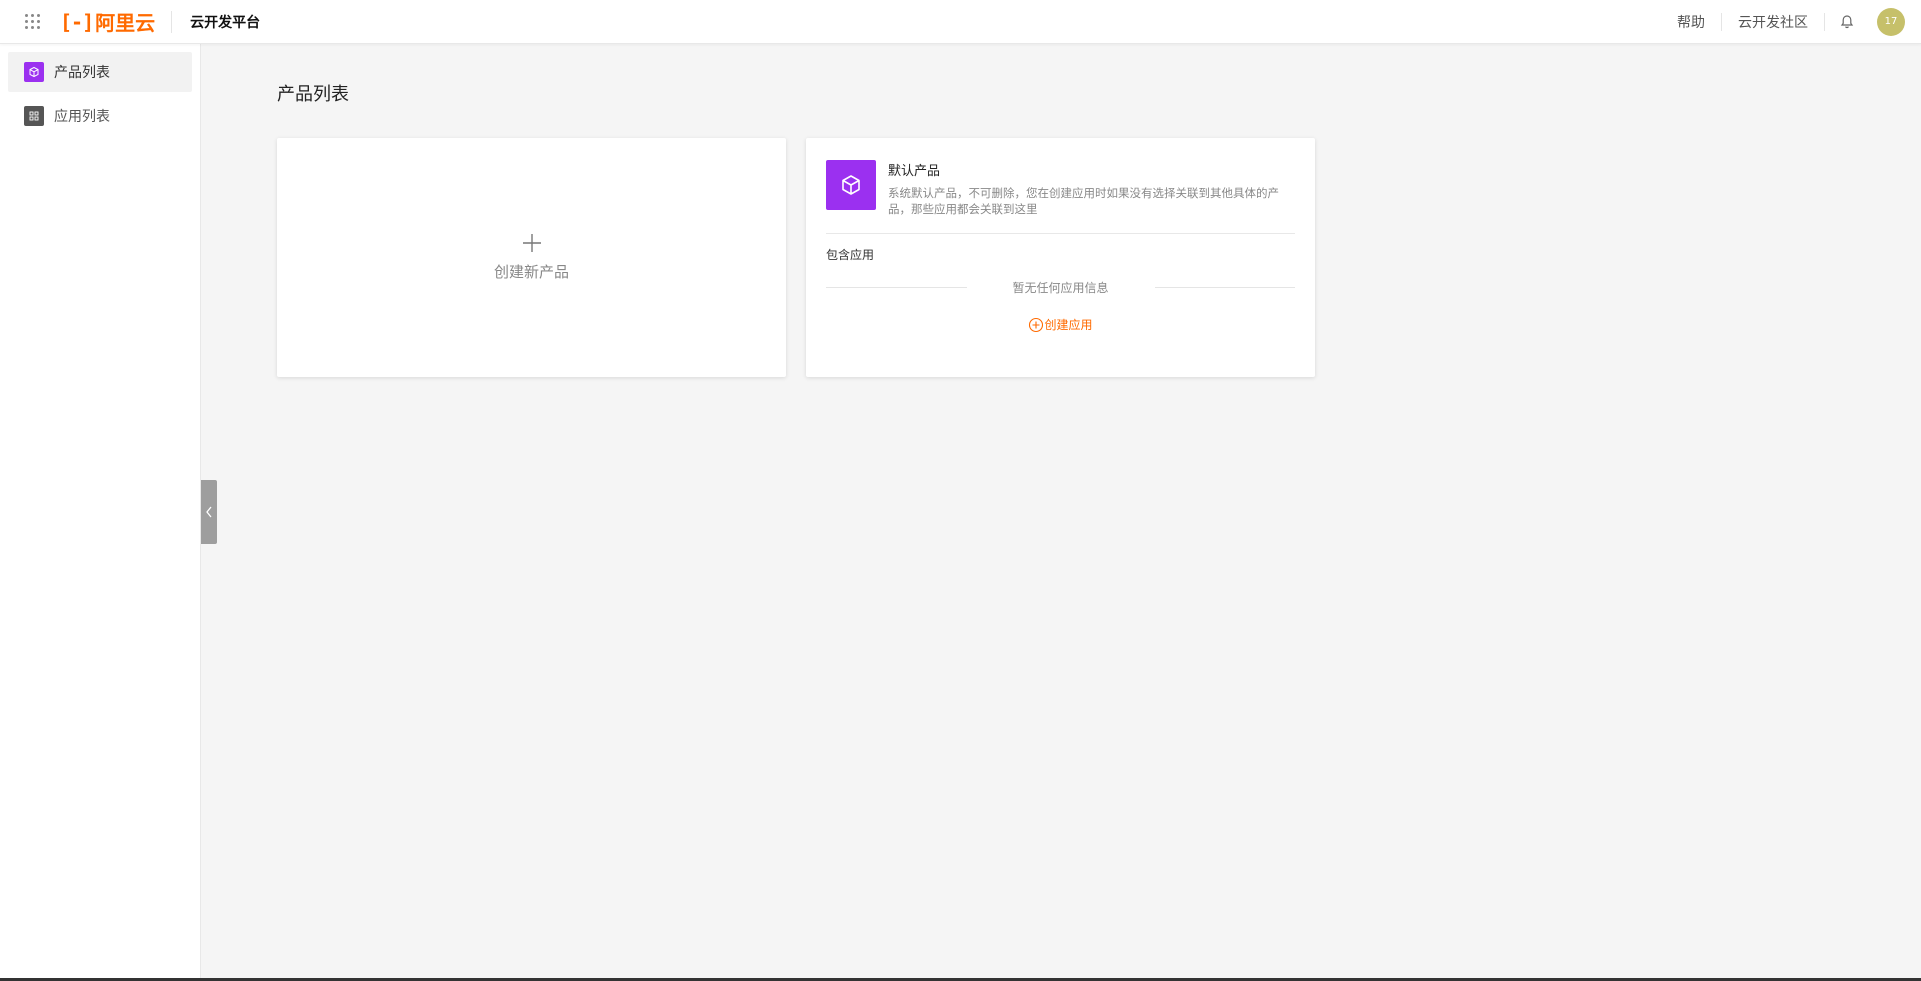  I want to click on logo-text: 阿里云, so click(125, 23).